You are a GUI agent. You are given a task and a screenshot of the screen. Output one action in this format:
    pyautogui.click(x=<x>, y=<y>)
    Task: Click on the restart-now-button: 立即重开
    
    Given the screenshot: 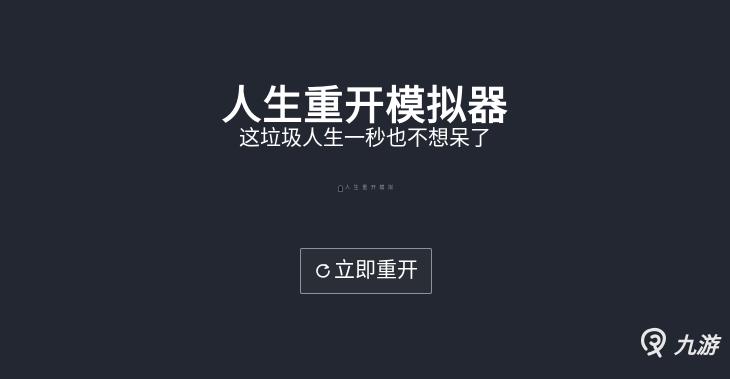 What is the action you would take?
    pyautogui.click(x=366, y=271)
    